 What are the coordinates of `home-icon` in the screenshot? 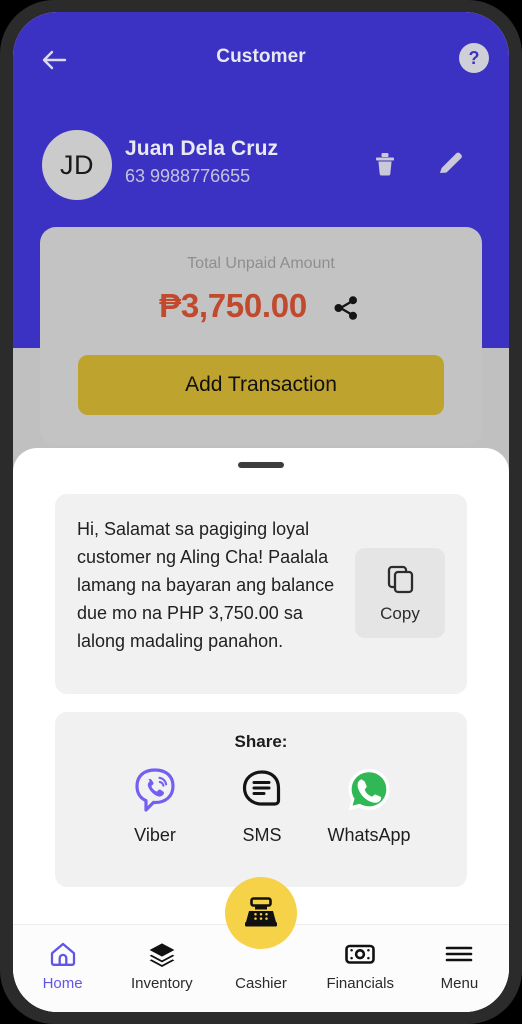 It's located at (63, 954).